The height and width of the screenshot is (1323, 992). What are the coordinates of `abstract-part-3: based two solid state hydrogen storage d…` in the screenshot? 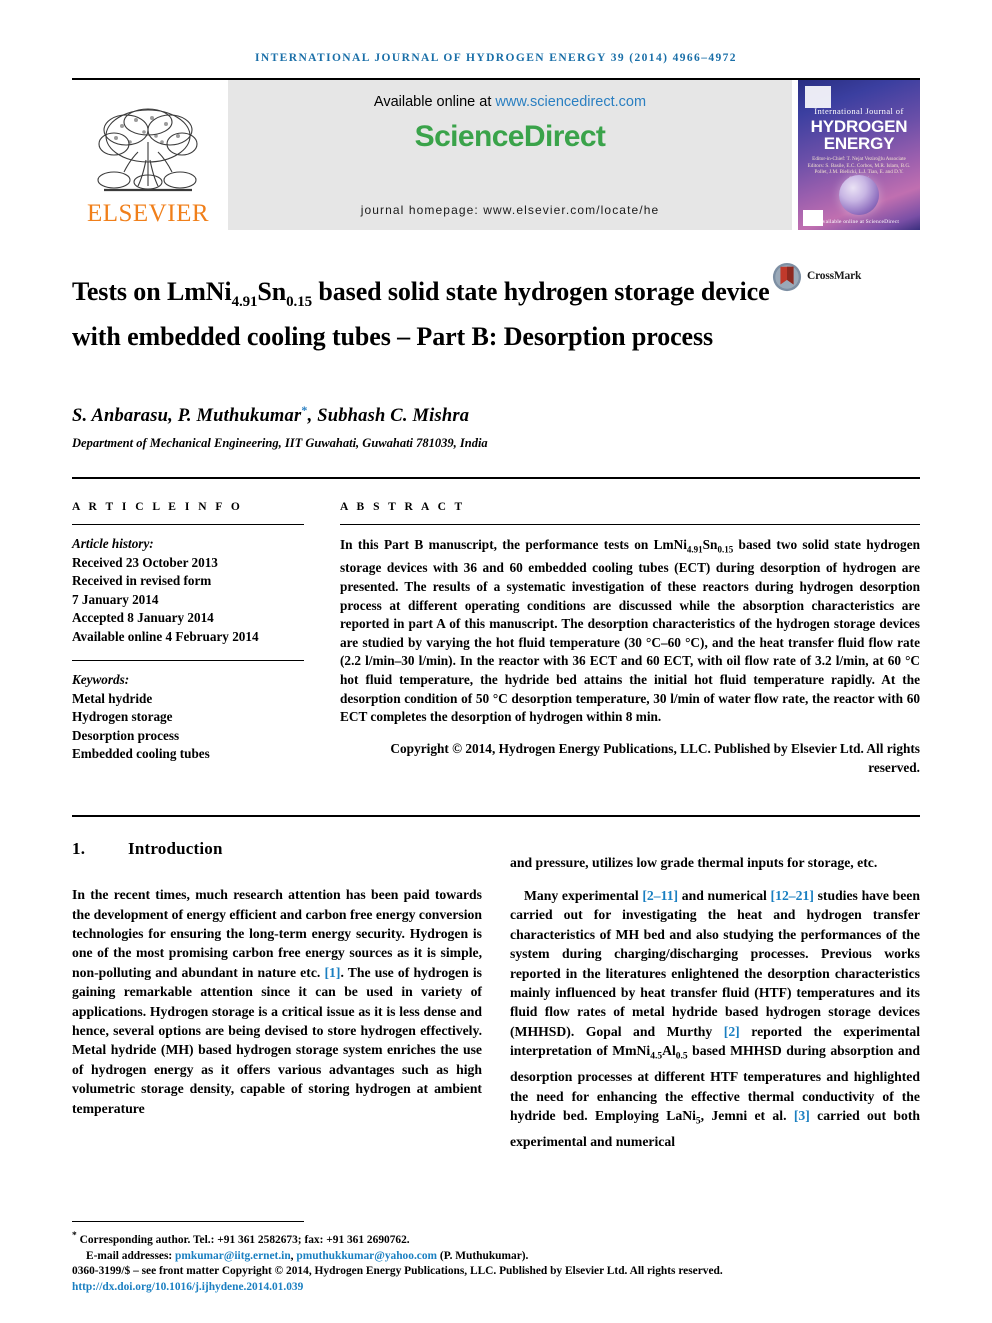 It's located at (630, 631).